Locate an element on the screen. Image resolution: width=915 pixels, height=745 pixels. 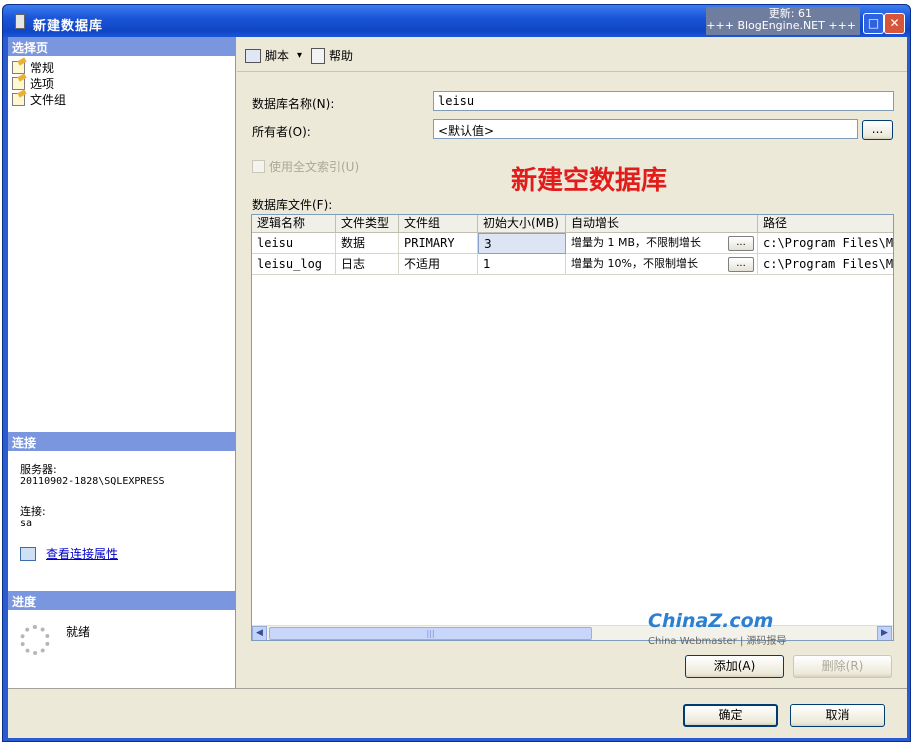
owner-label: 所有者(O): is located at coordinates (281, 132).